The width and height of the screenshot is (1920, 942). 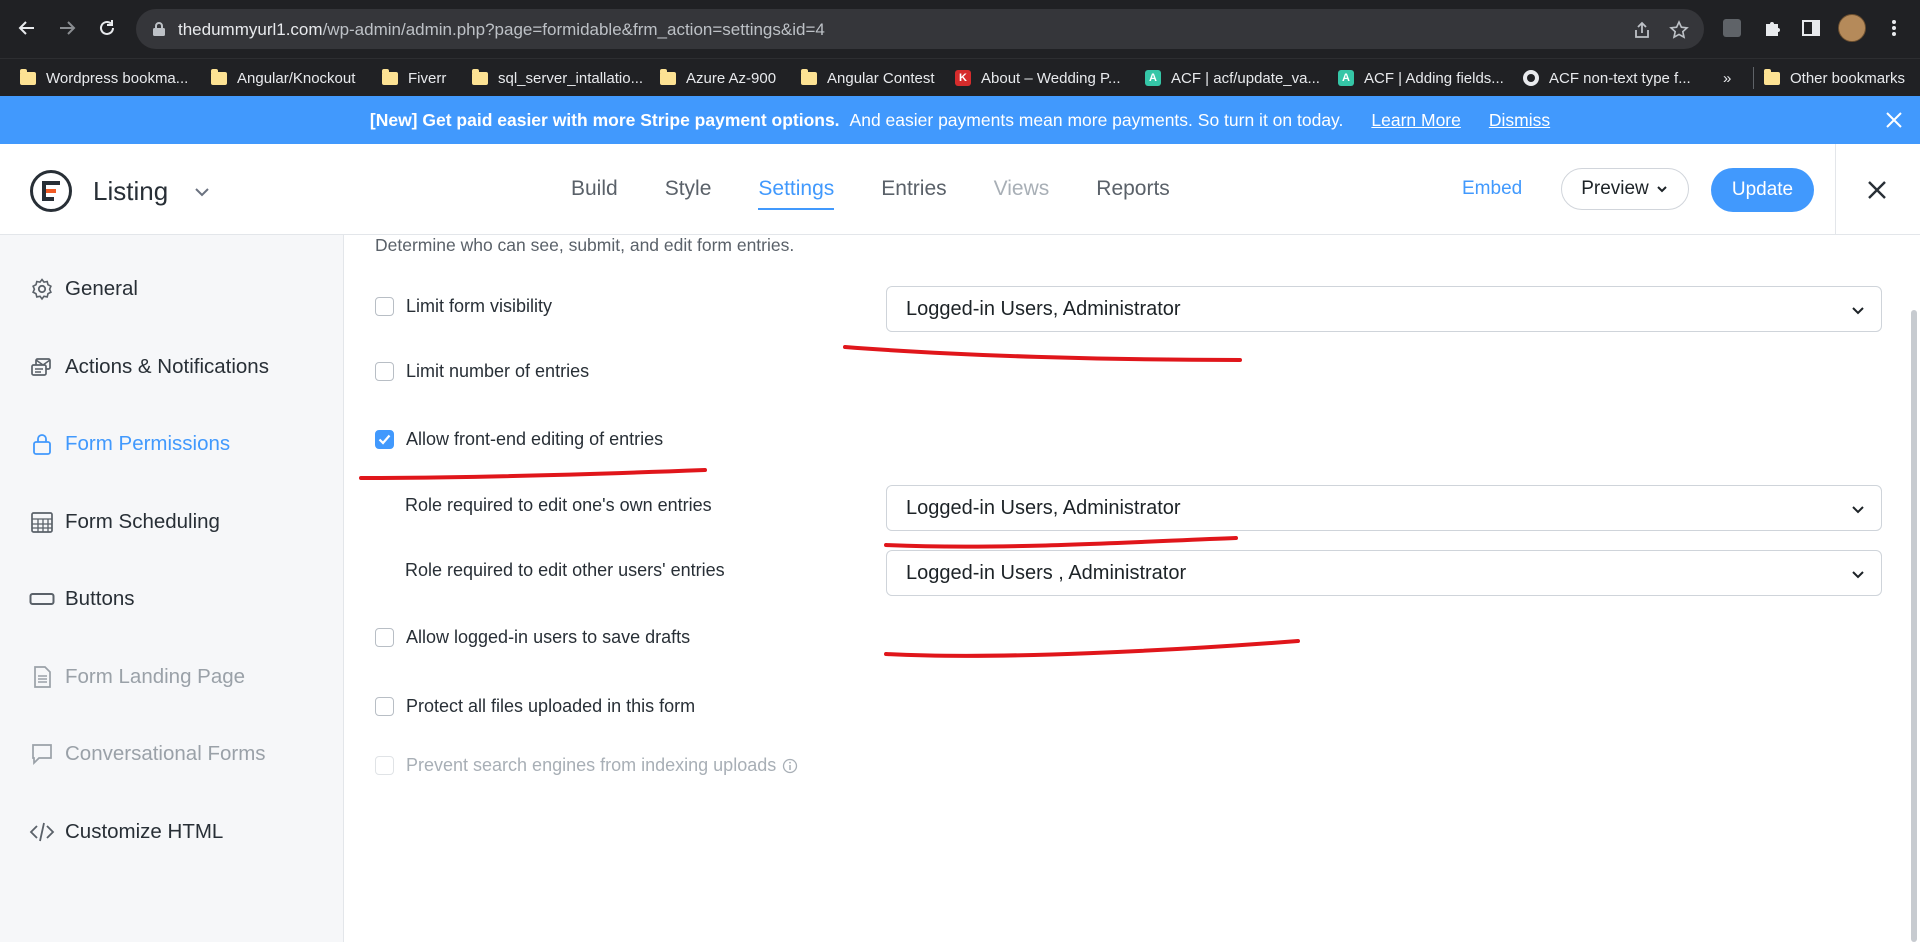 What do you see at coordinates (1022, 189) in the screenshot?
I see `tab-views: Views` at bounding box center [1022, 189].